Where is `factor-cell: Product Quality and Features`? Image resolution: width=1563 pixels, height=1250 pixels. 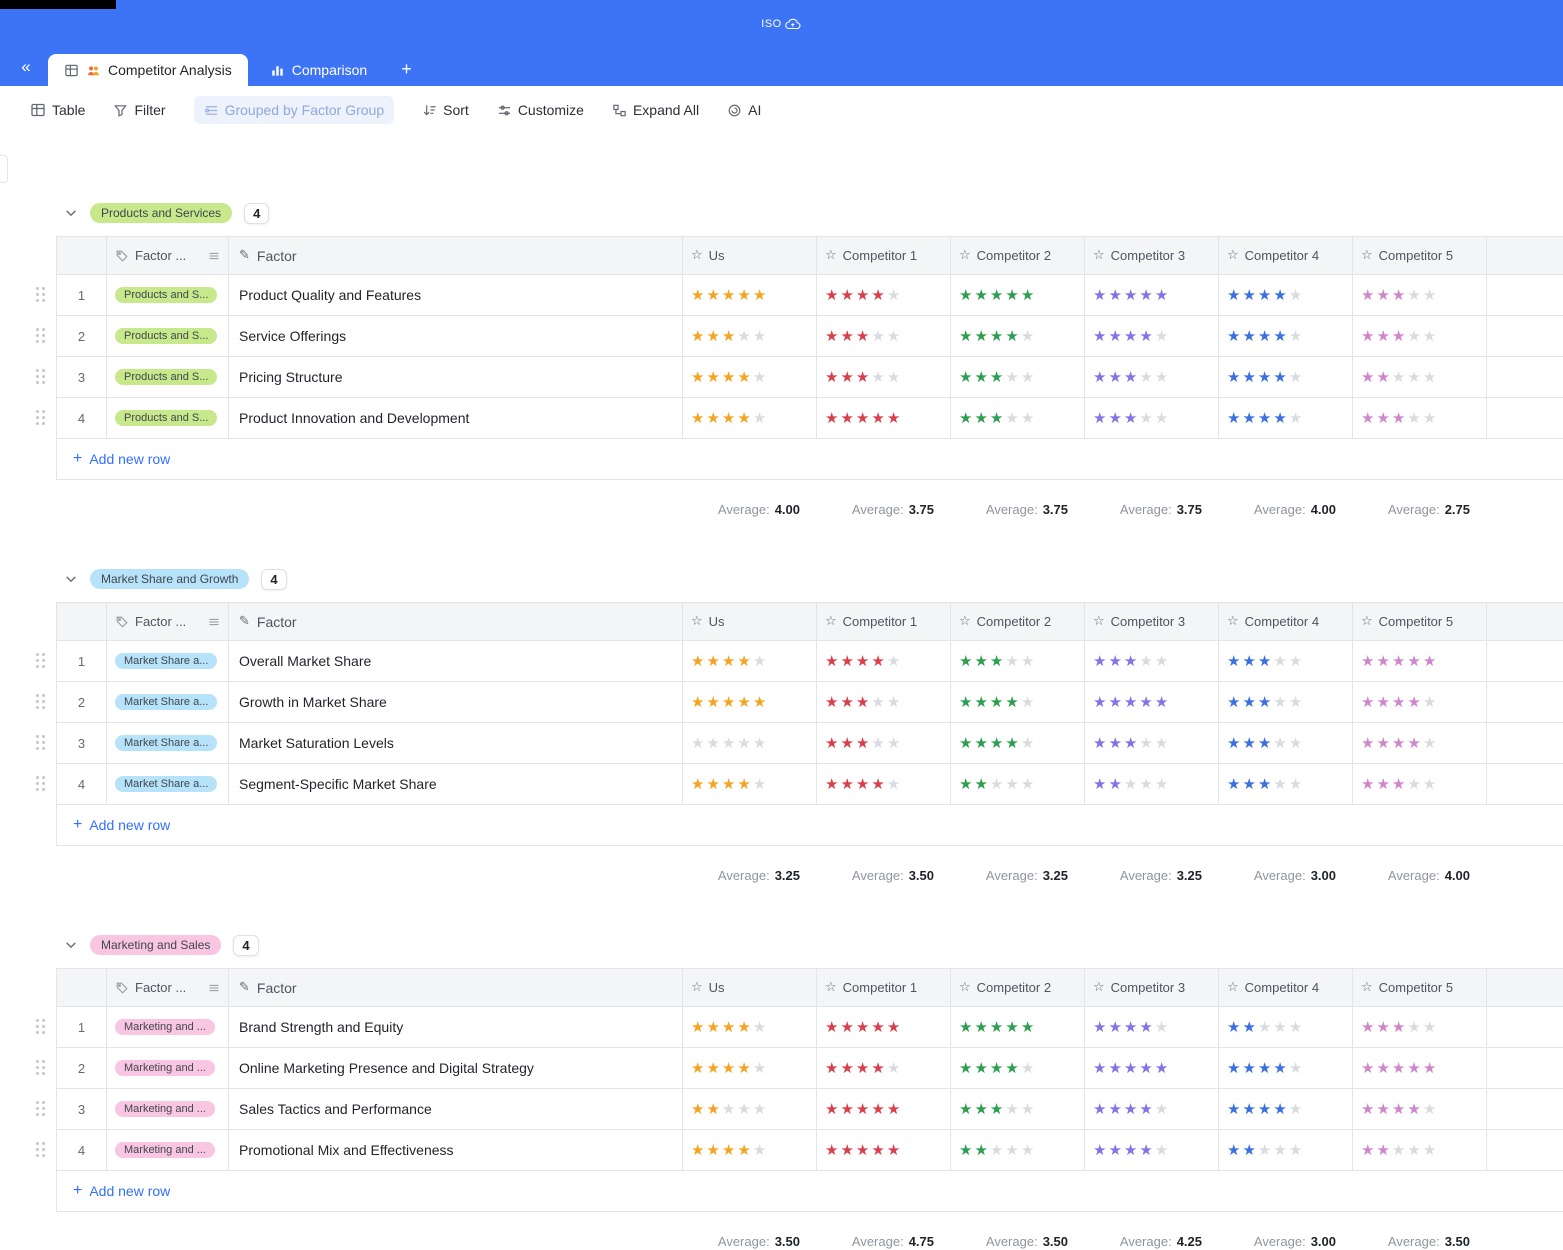
factor-cell: Product Quality and Features is located at coordinates (456, 295).